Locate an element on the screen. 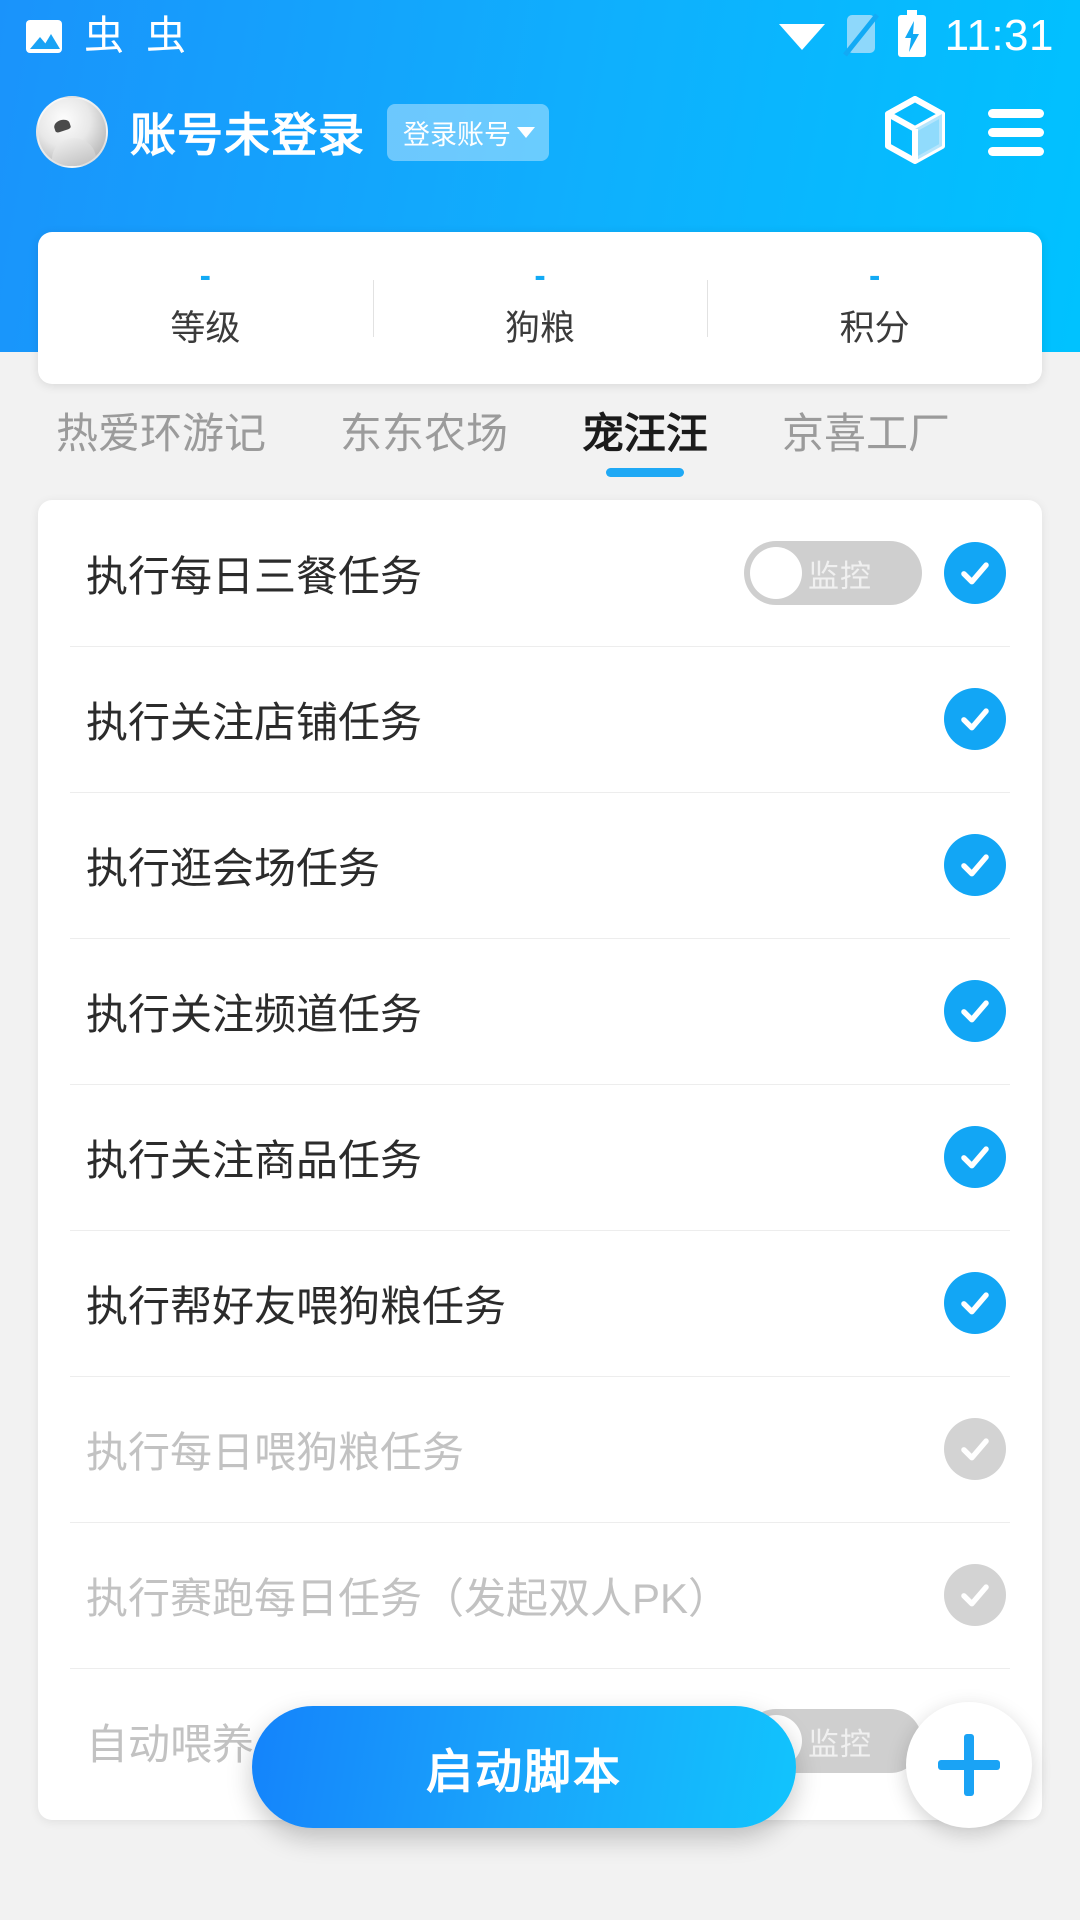 The image size is (1080, 1920). monitor-toggle: 监控 is located at coordinates (833, 573).